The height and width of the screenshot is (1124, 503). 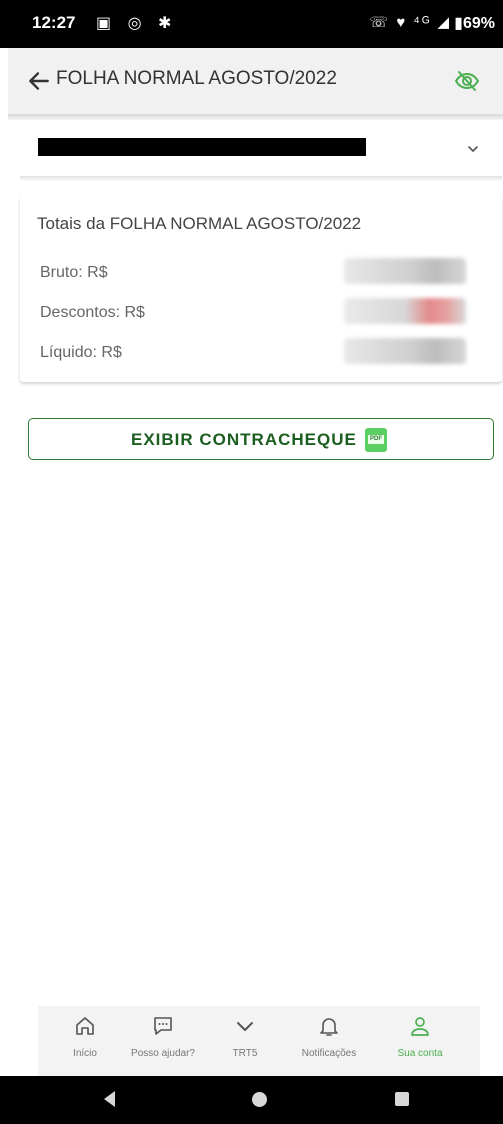 What do you see at coordinates (163, 1036) in the screenshot?
I see `nav-item-posso-ajudar: Posso ajudar?` at bounding box center [163, 1036].